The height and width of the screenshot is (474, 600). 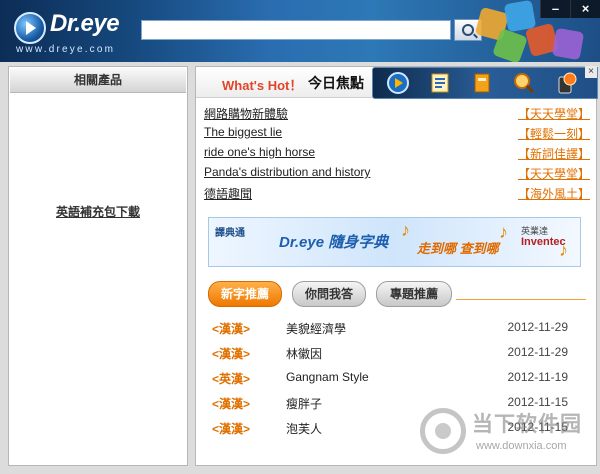 What do you see at coordinates (458, 248) in the screenshot?
I see `banner-slogan: 走到哪 查到哪` at bounding box center [458, 248].